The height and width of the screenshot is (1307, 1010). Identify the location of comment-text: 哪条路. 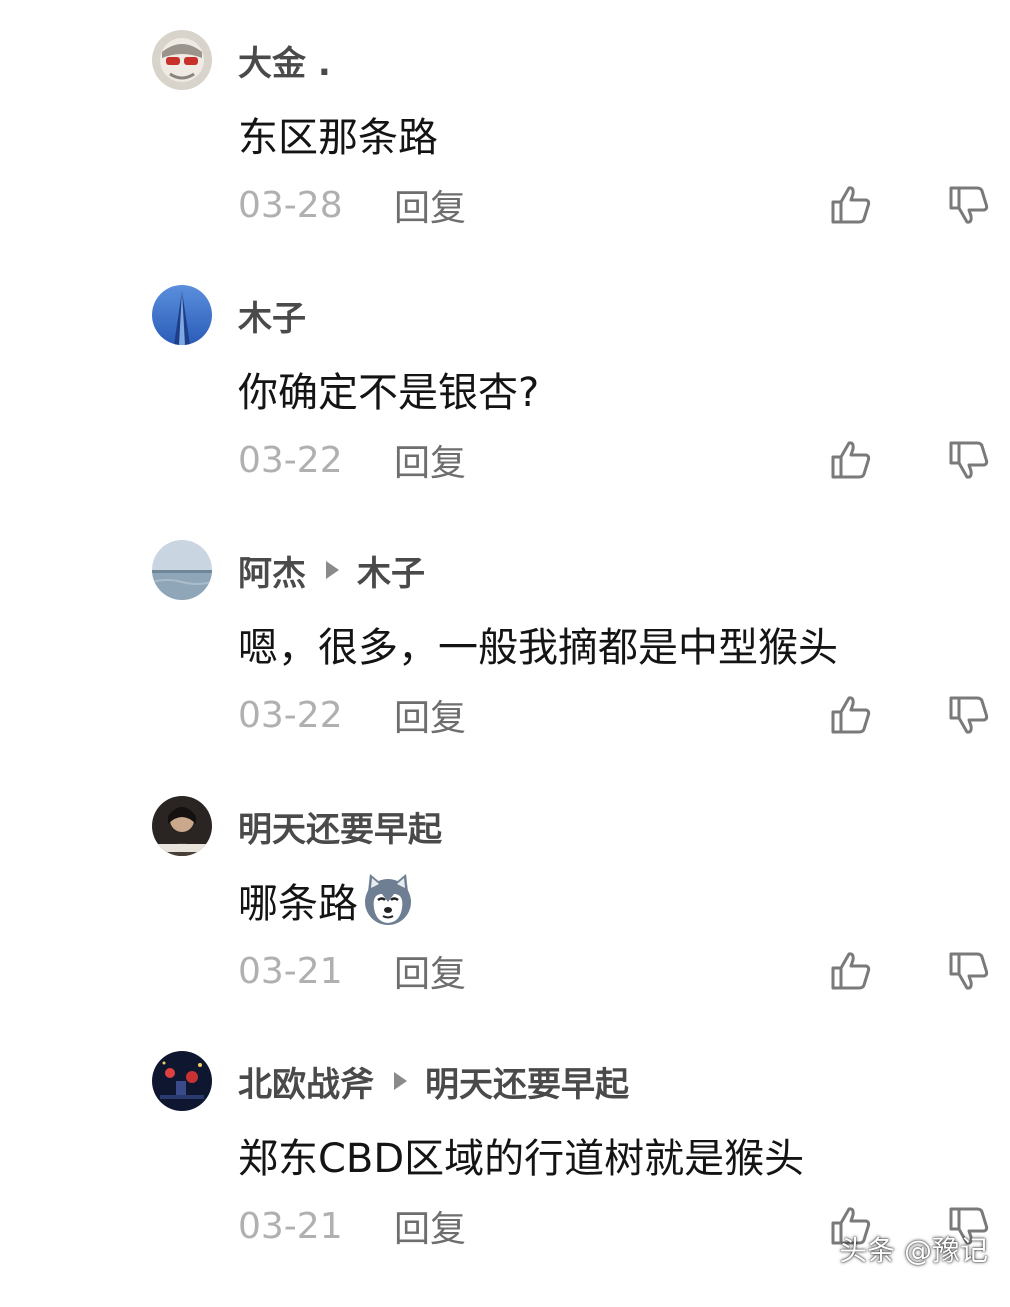
(298, 904).